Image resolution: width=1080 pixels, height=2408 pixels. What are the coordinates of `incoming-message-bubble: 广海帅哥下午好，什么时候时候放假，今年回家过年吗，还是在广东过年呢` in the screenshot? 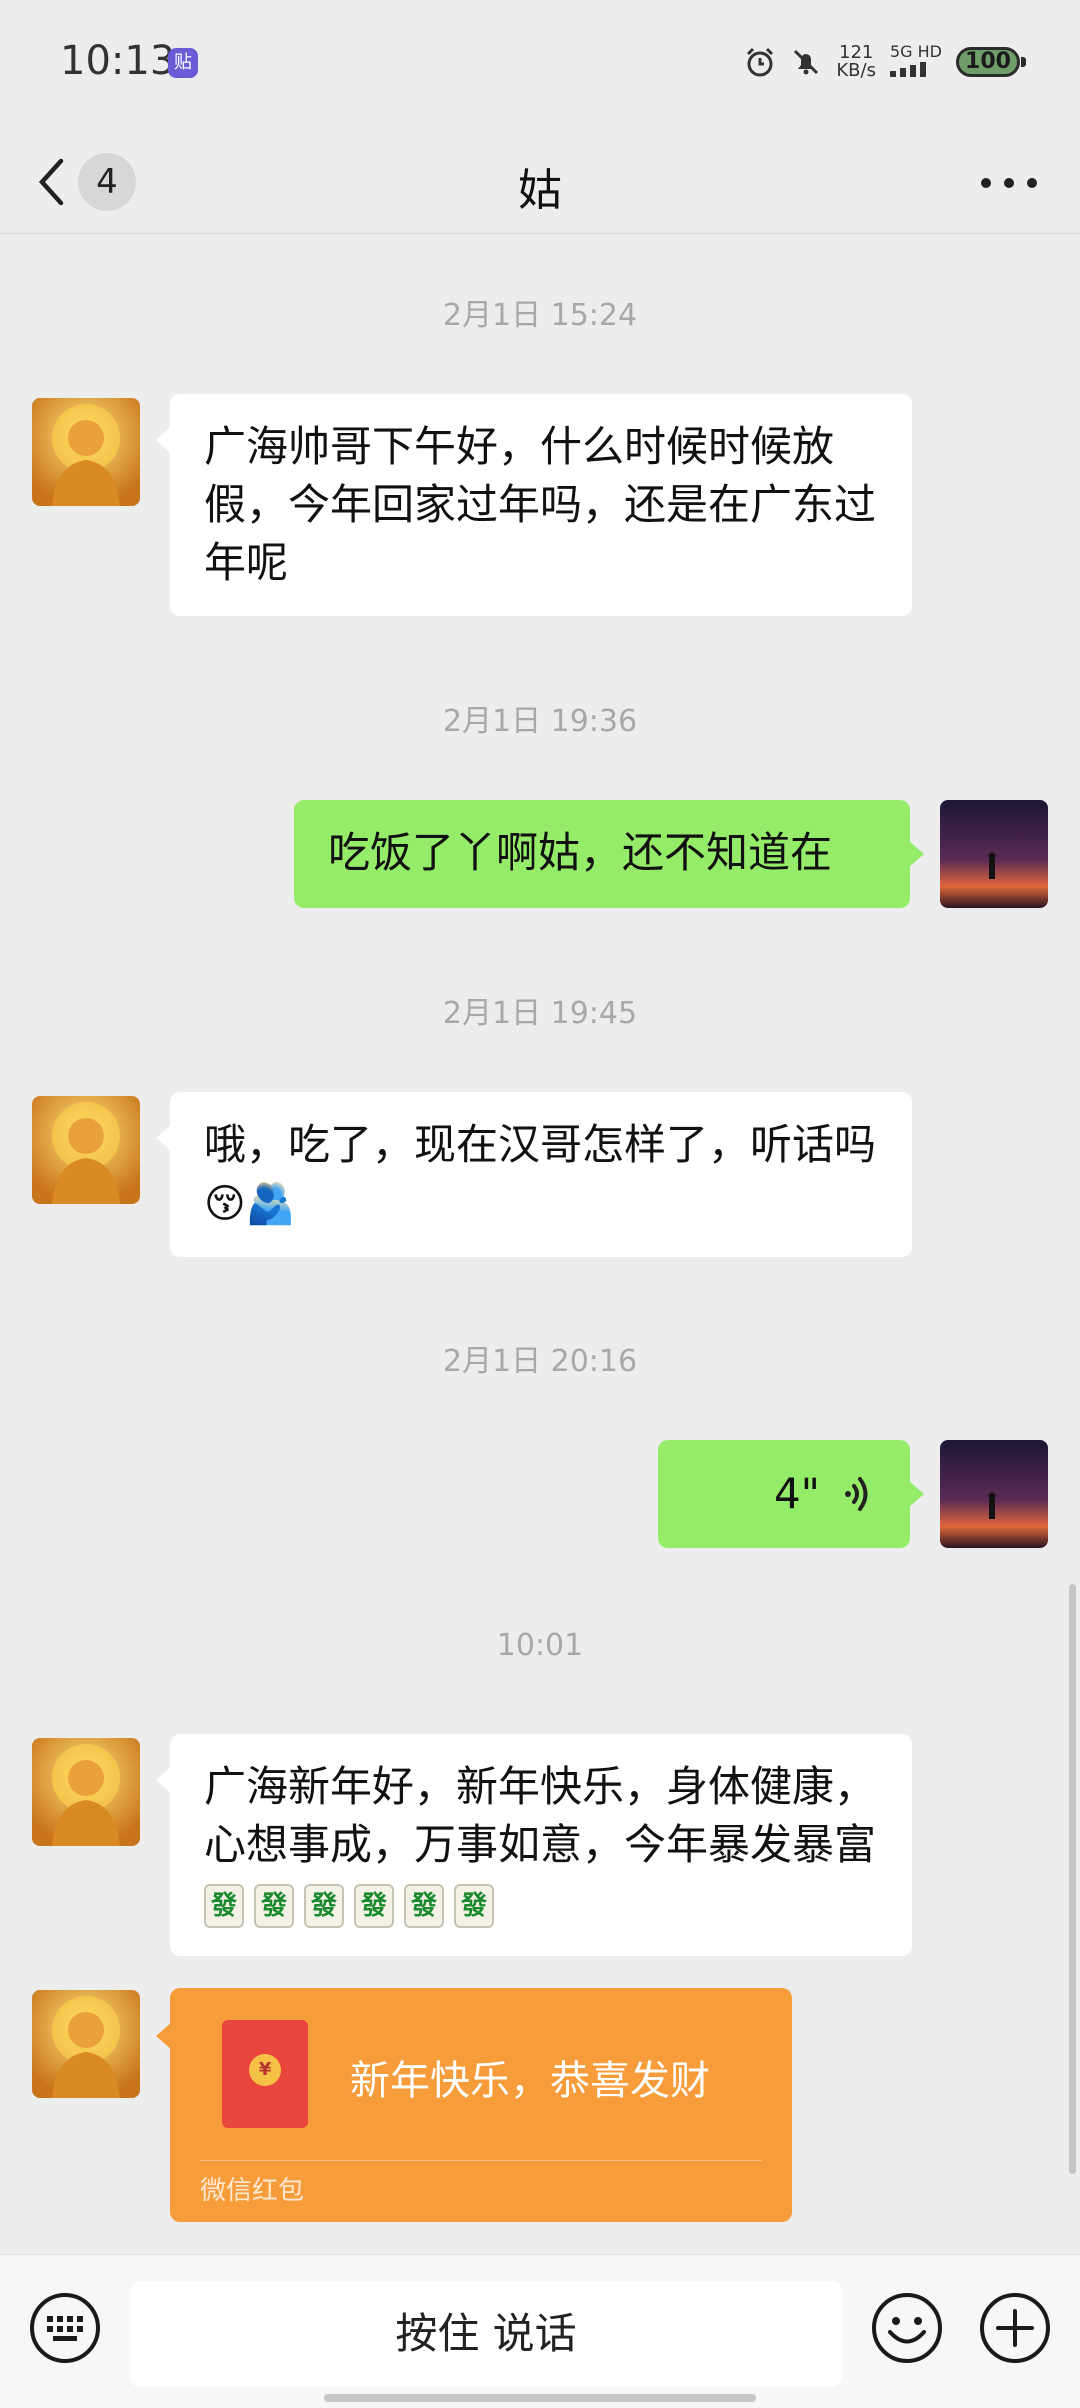 It's located at (534, 505).